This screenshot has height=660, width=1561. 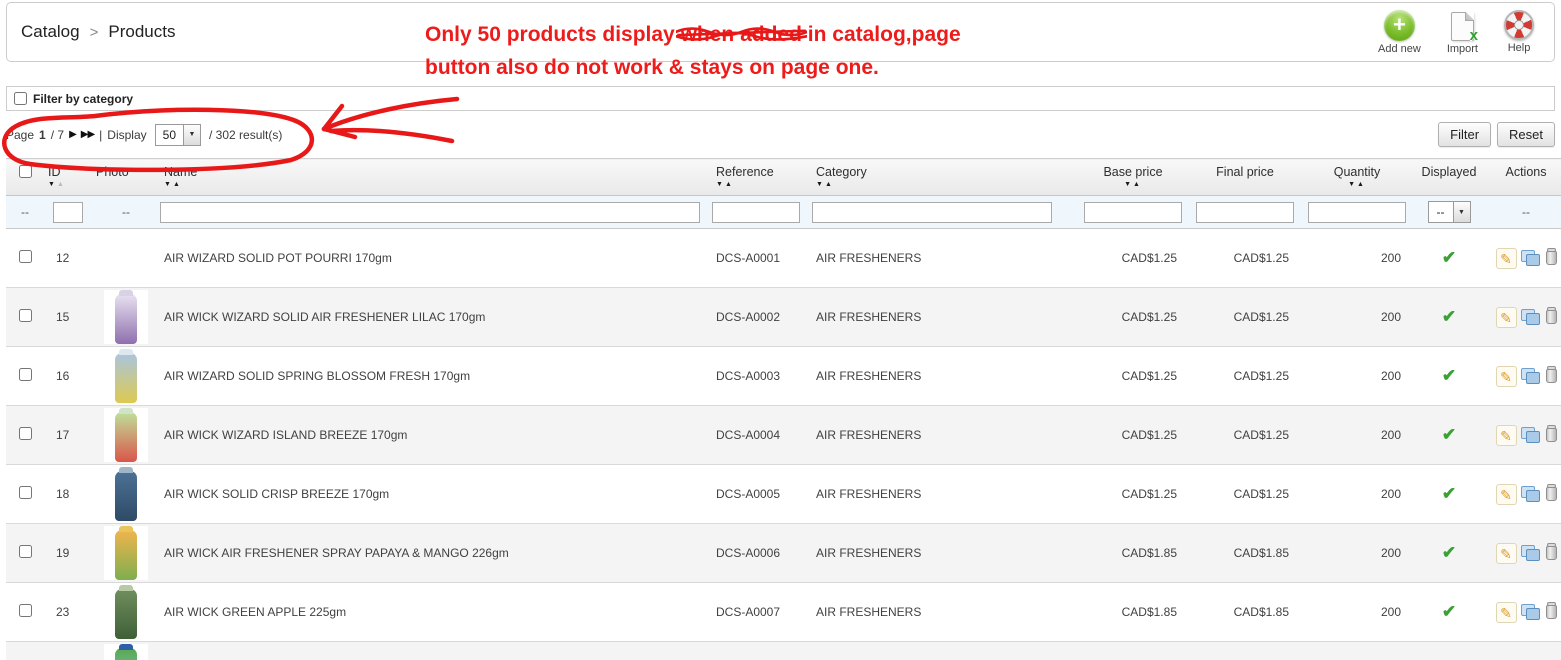 What do you see at coordinates (944, 177) in the screenshot?
I see `column-header-category: Category ▼▲` at bounding box center [944, 177].